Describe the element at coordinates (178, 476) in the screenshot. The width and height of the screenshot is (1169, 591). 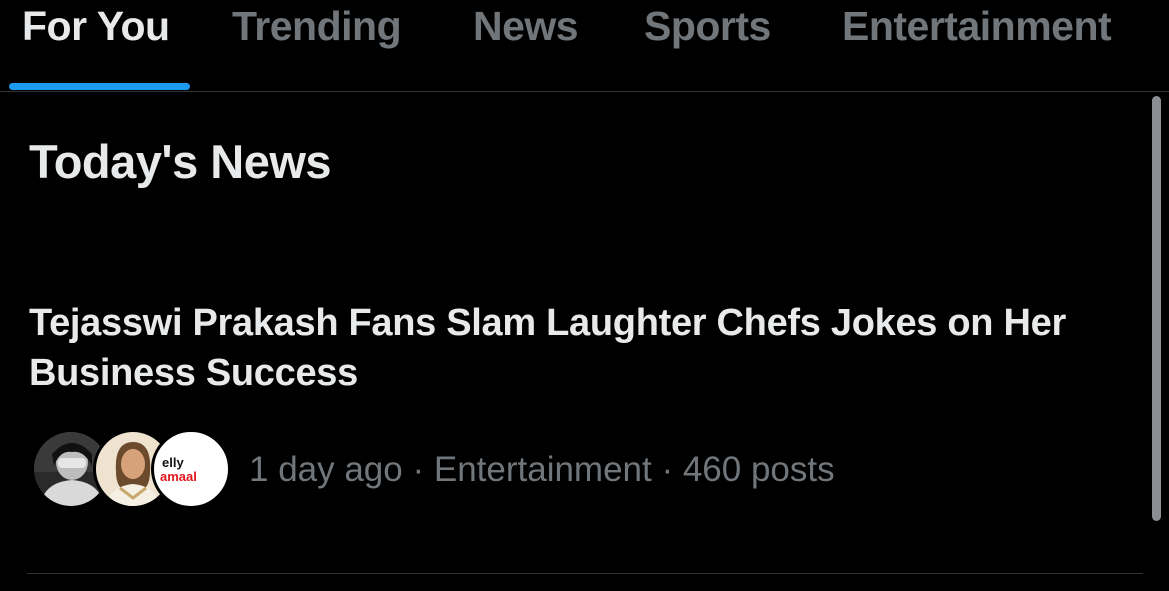
I see `avatar-logo-line-2: amaal` at that location.